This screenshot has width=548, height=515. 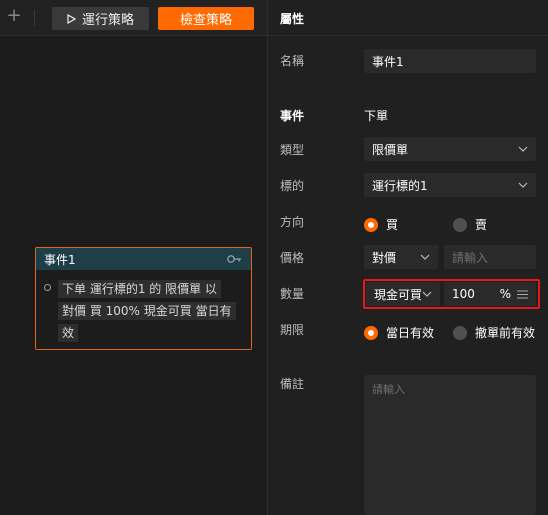 I want to click on toolbar-divider, so click(x=34, y=18).